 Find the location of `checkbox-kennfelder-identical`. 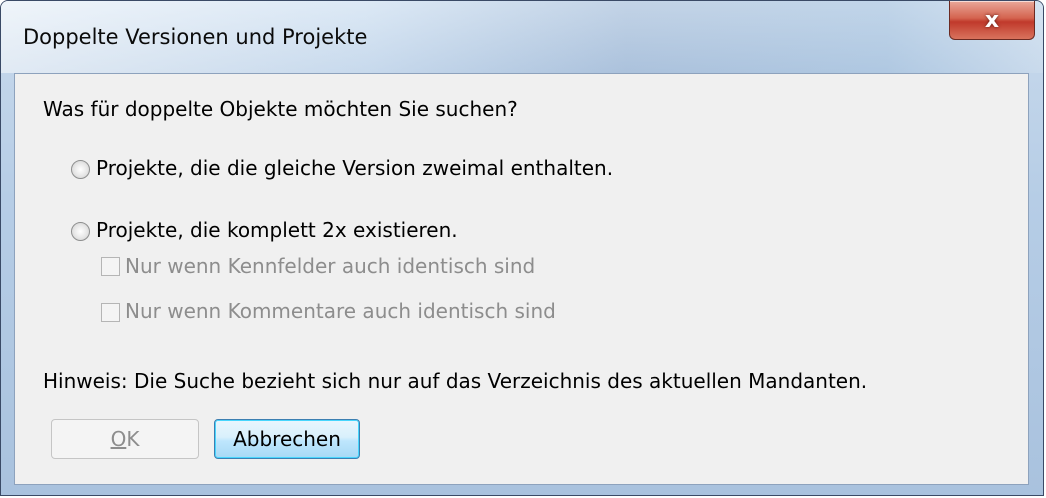

checkbox-kennfelder-identical is located at coordinates (110, 266).